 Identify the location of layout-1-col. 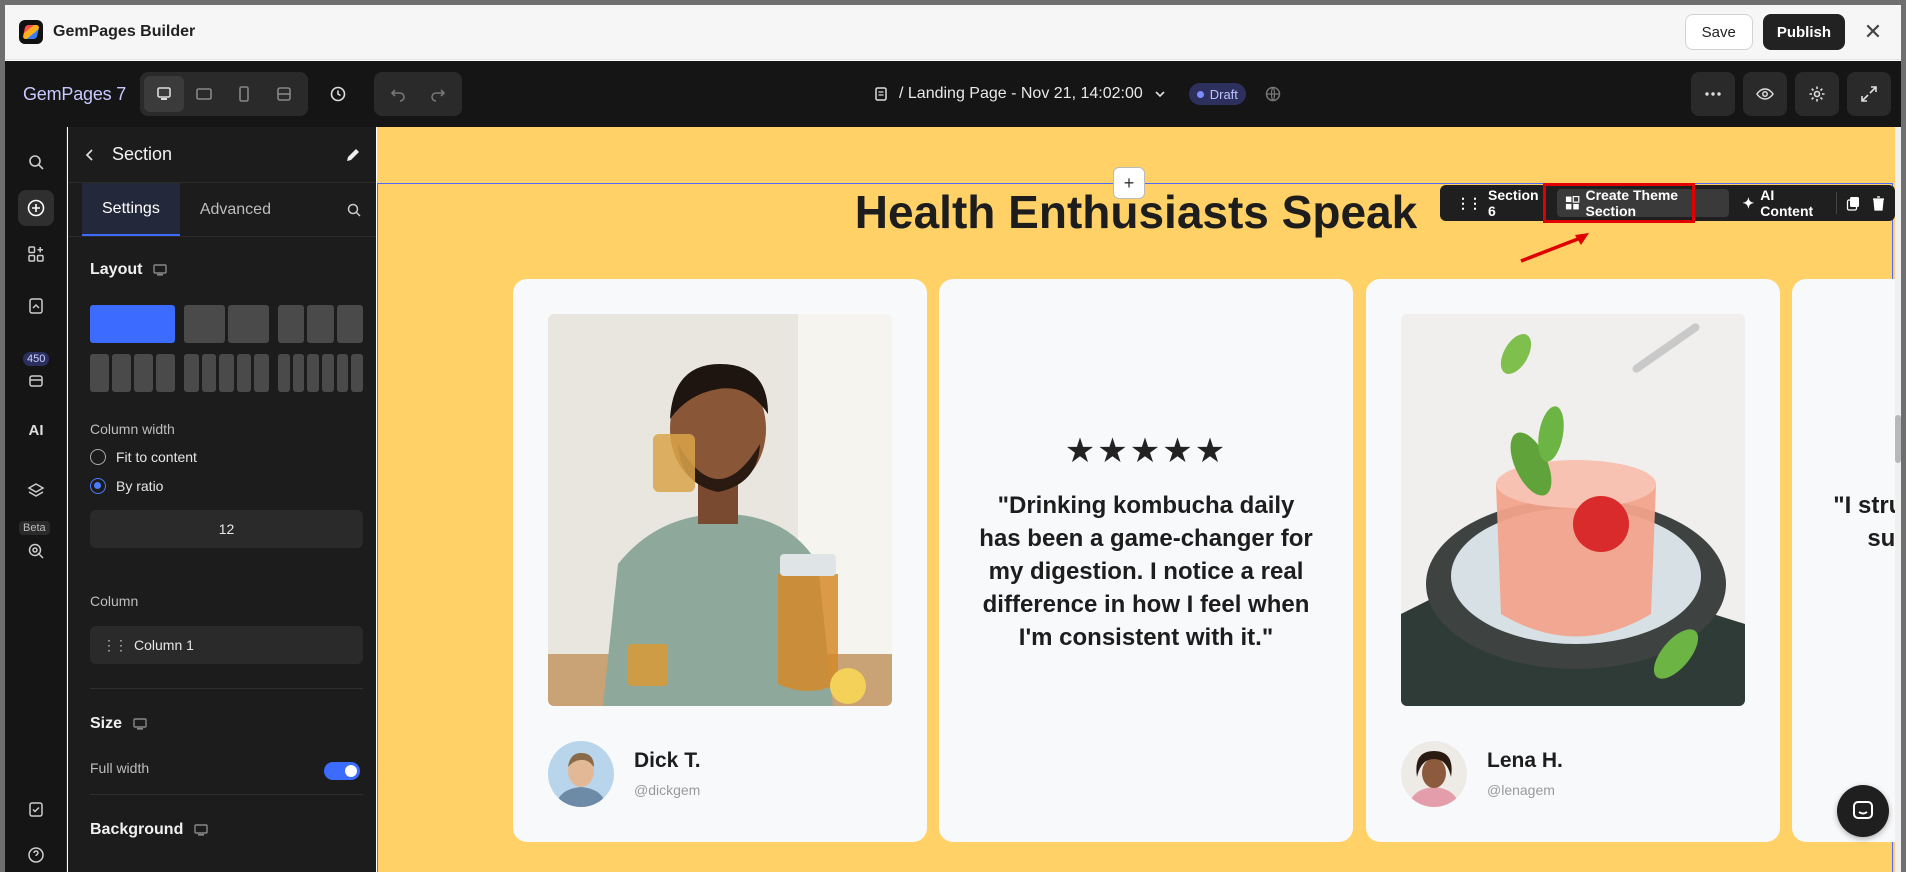
(132, 324).